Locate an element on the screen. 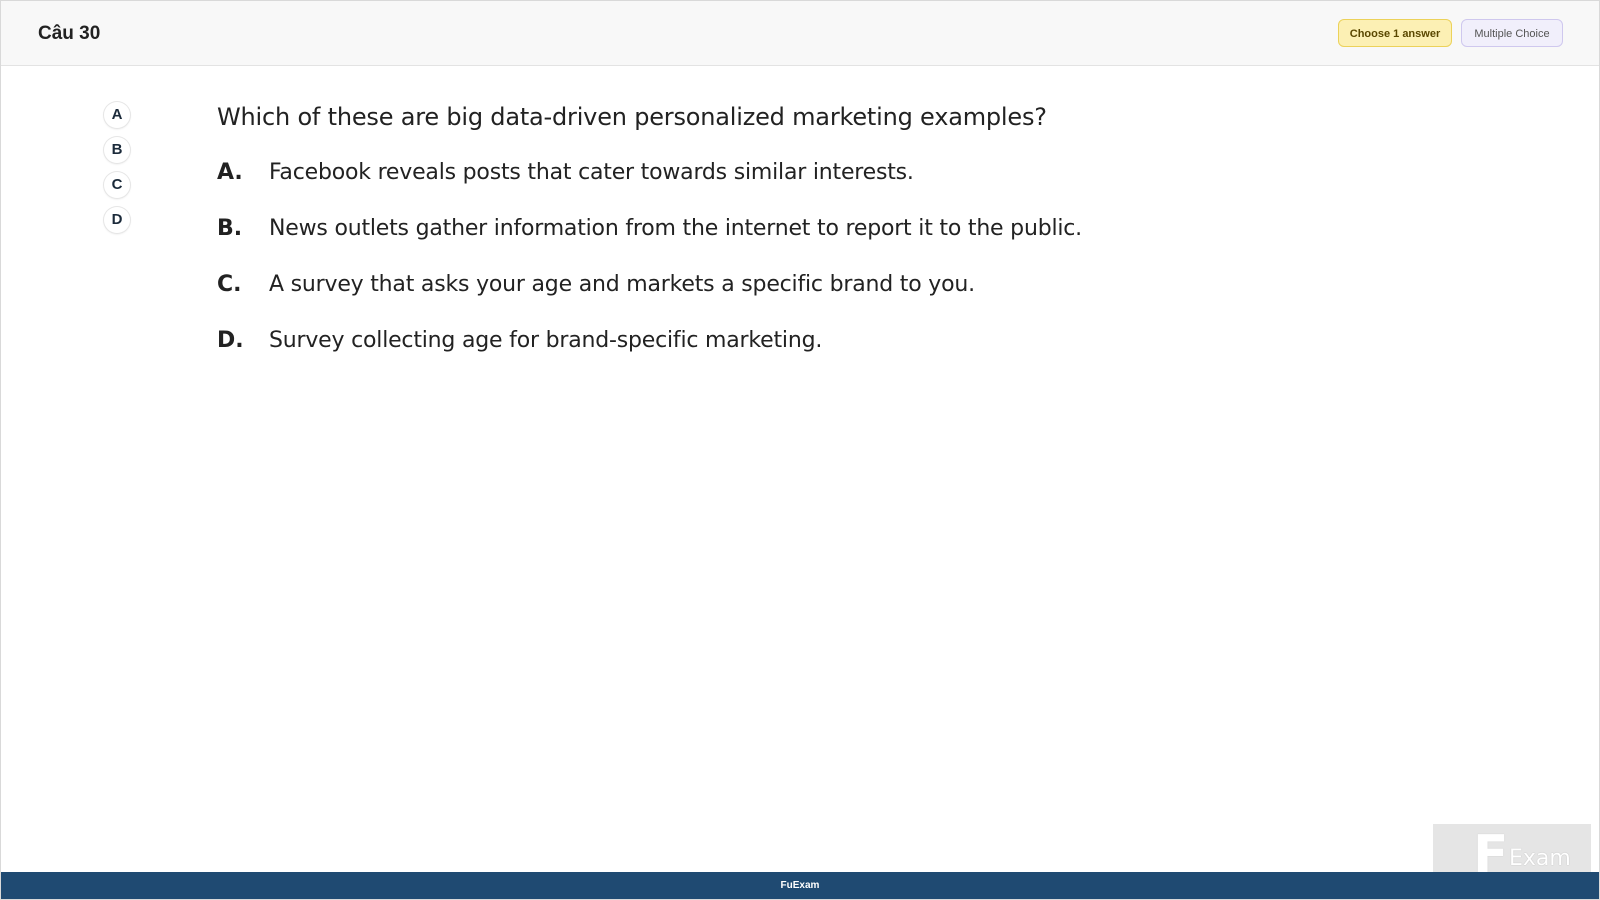 This screenshot has height=900, width=1600. option-letter: D. is located at coordinates (230, 340).